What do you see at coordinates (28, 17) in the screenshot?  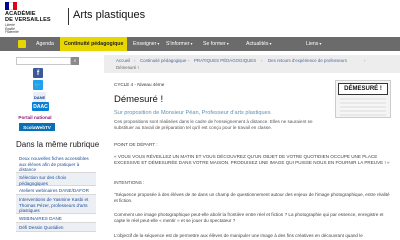 I see `academie-logo: ACADÉMIE DE VERSAILLES` at bounding box center [28, 17].